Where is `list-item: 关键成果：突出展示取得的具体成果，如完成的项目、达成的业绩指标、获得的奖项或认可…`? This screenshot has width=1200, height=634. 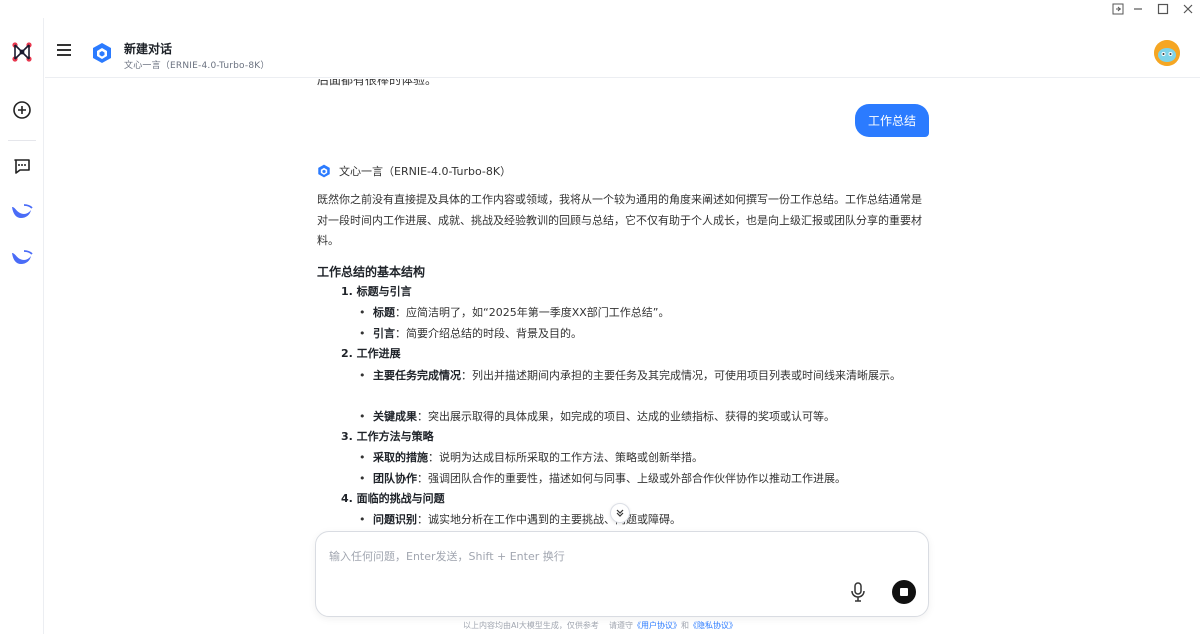
list-item: 关键成果：突出展示取得的具体成果，如完成的项目、达成的业绩指标、获得的奖项或认可… is located at coordinates (644, 417).